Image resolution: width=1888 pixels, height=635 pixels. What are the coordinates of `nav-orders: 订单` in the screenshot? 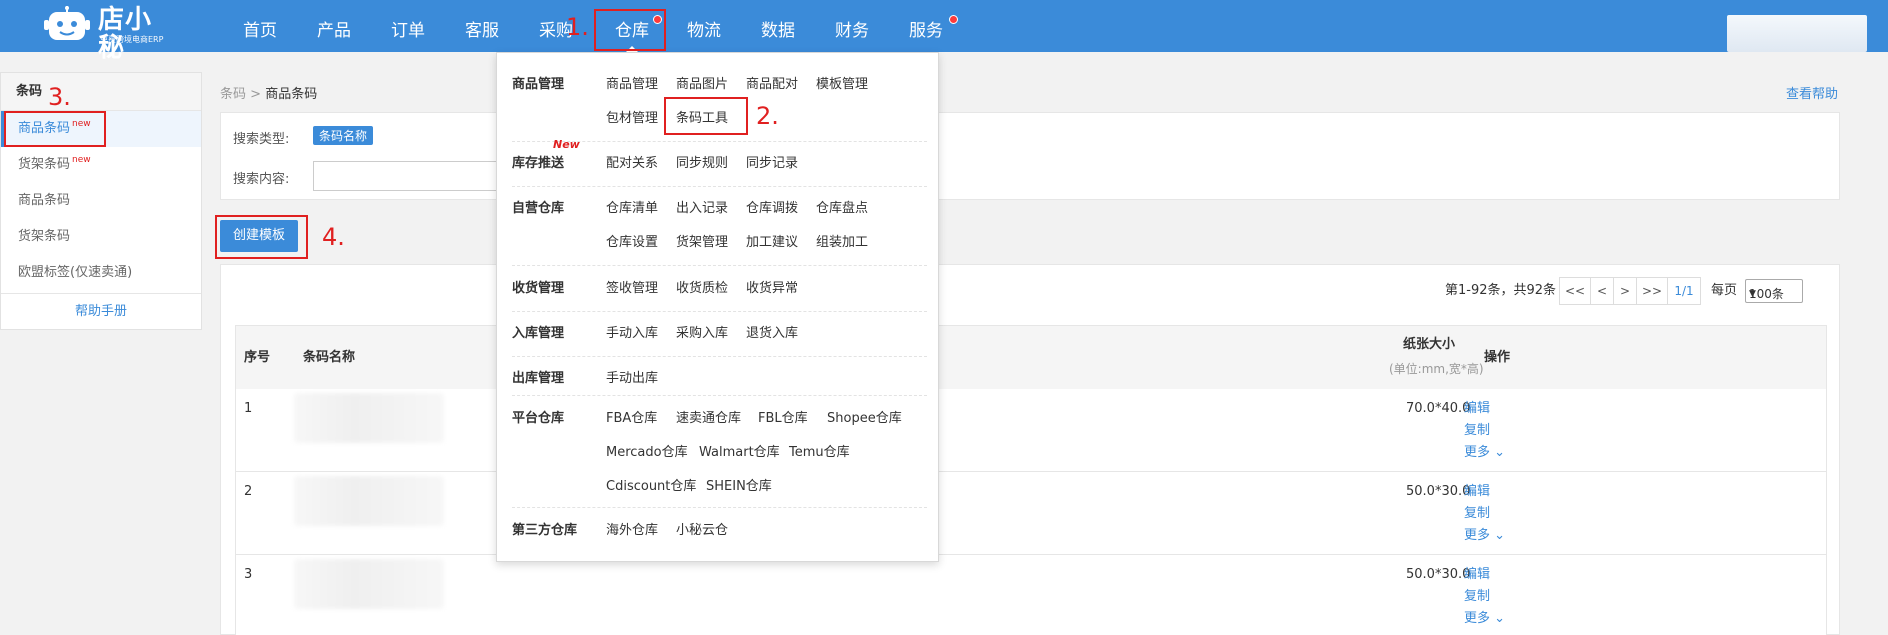 It's located at (408, 26).